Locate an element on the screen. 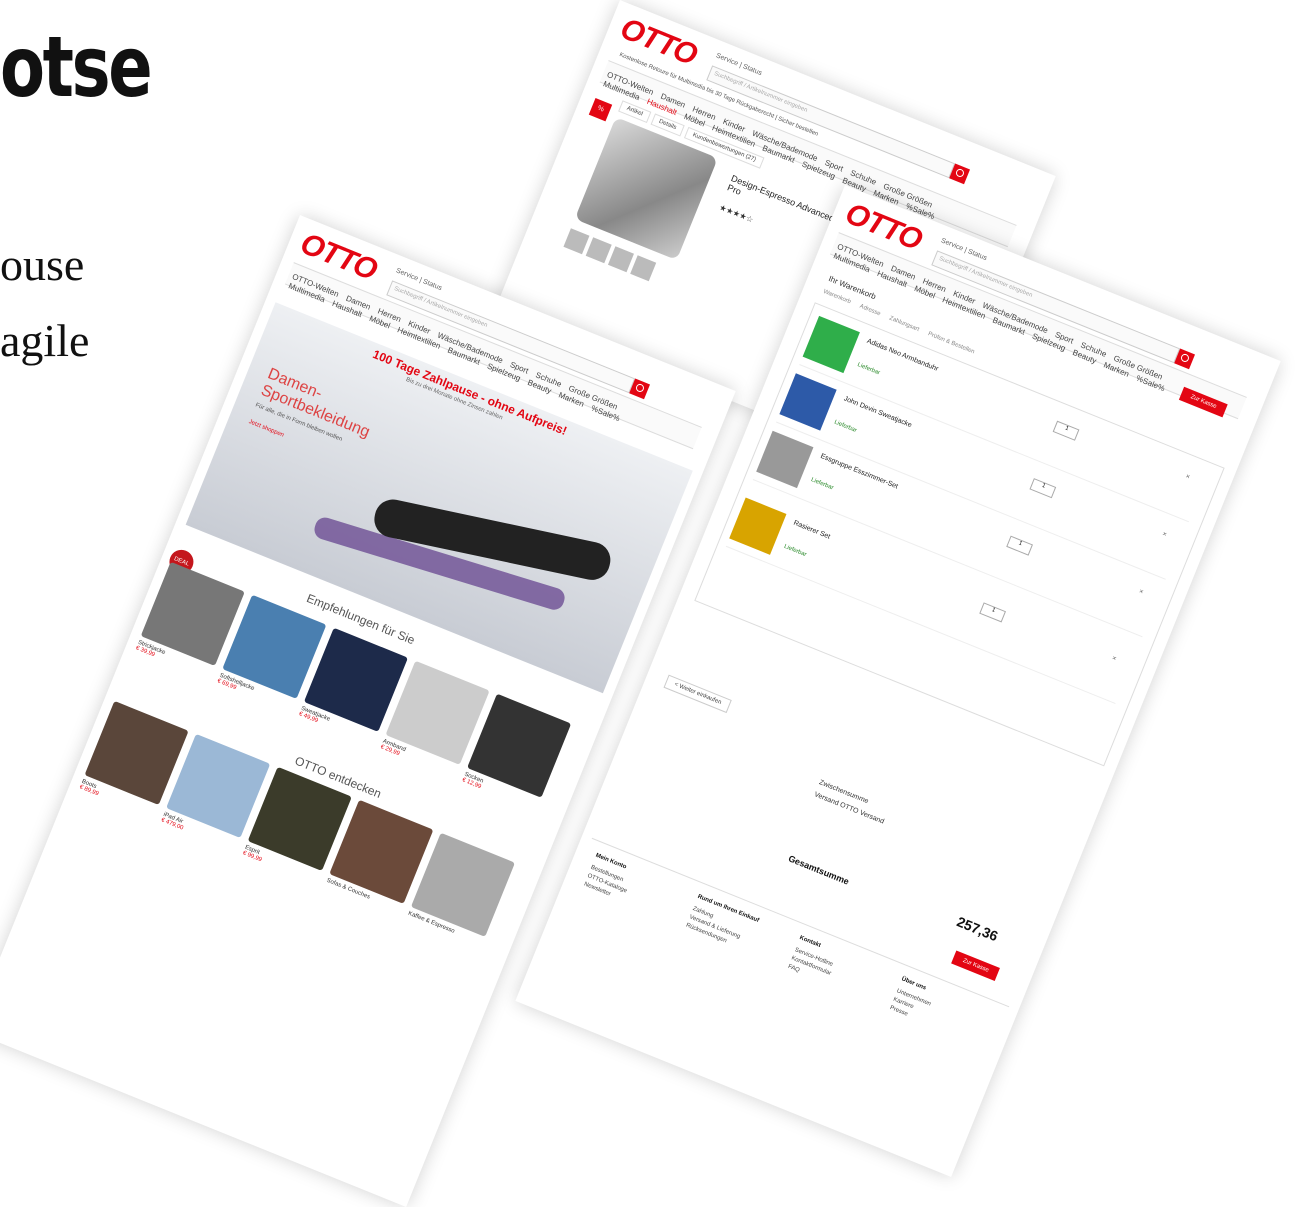 Image resolution: width=1295 pixels, height=1207 pixels. step-address: Adresse is located at coordinates (870, 310).